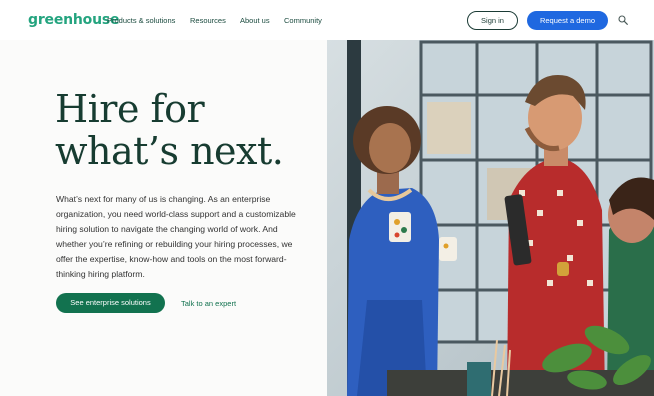 The height and width of the screenshot is (396, 654). Describe the element at coordinates (303, 20) in the screenshot. I see `nav-item-community: Community` at that location.